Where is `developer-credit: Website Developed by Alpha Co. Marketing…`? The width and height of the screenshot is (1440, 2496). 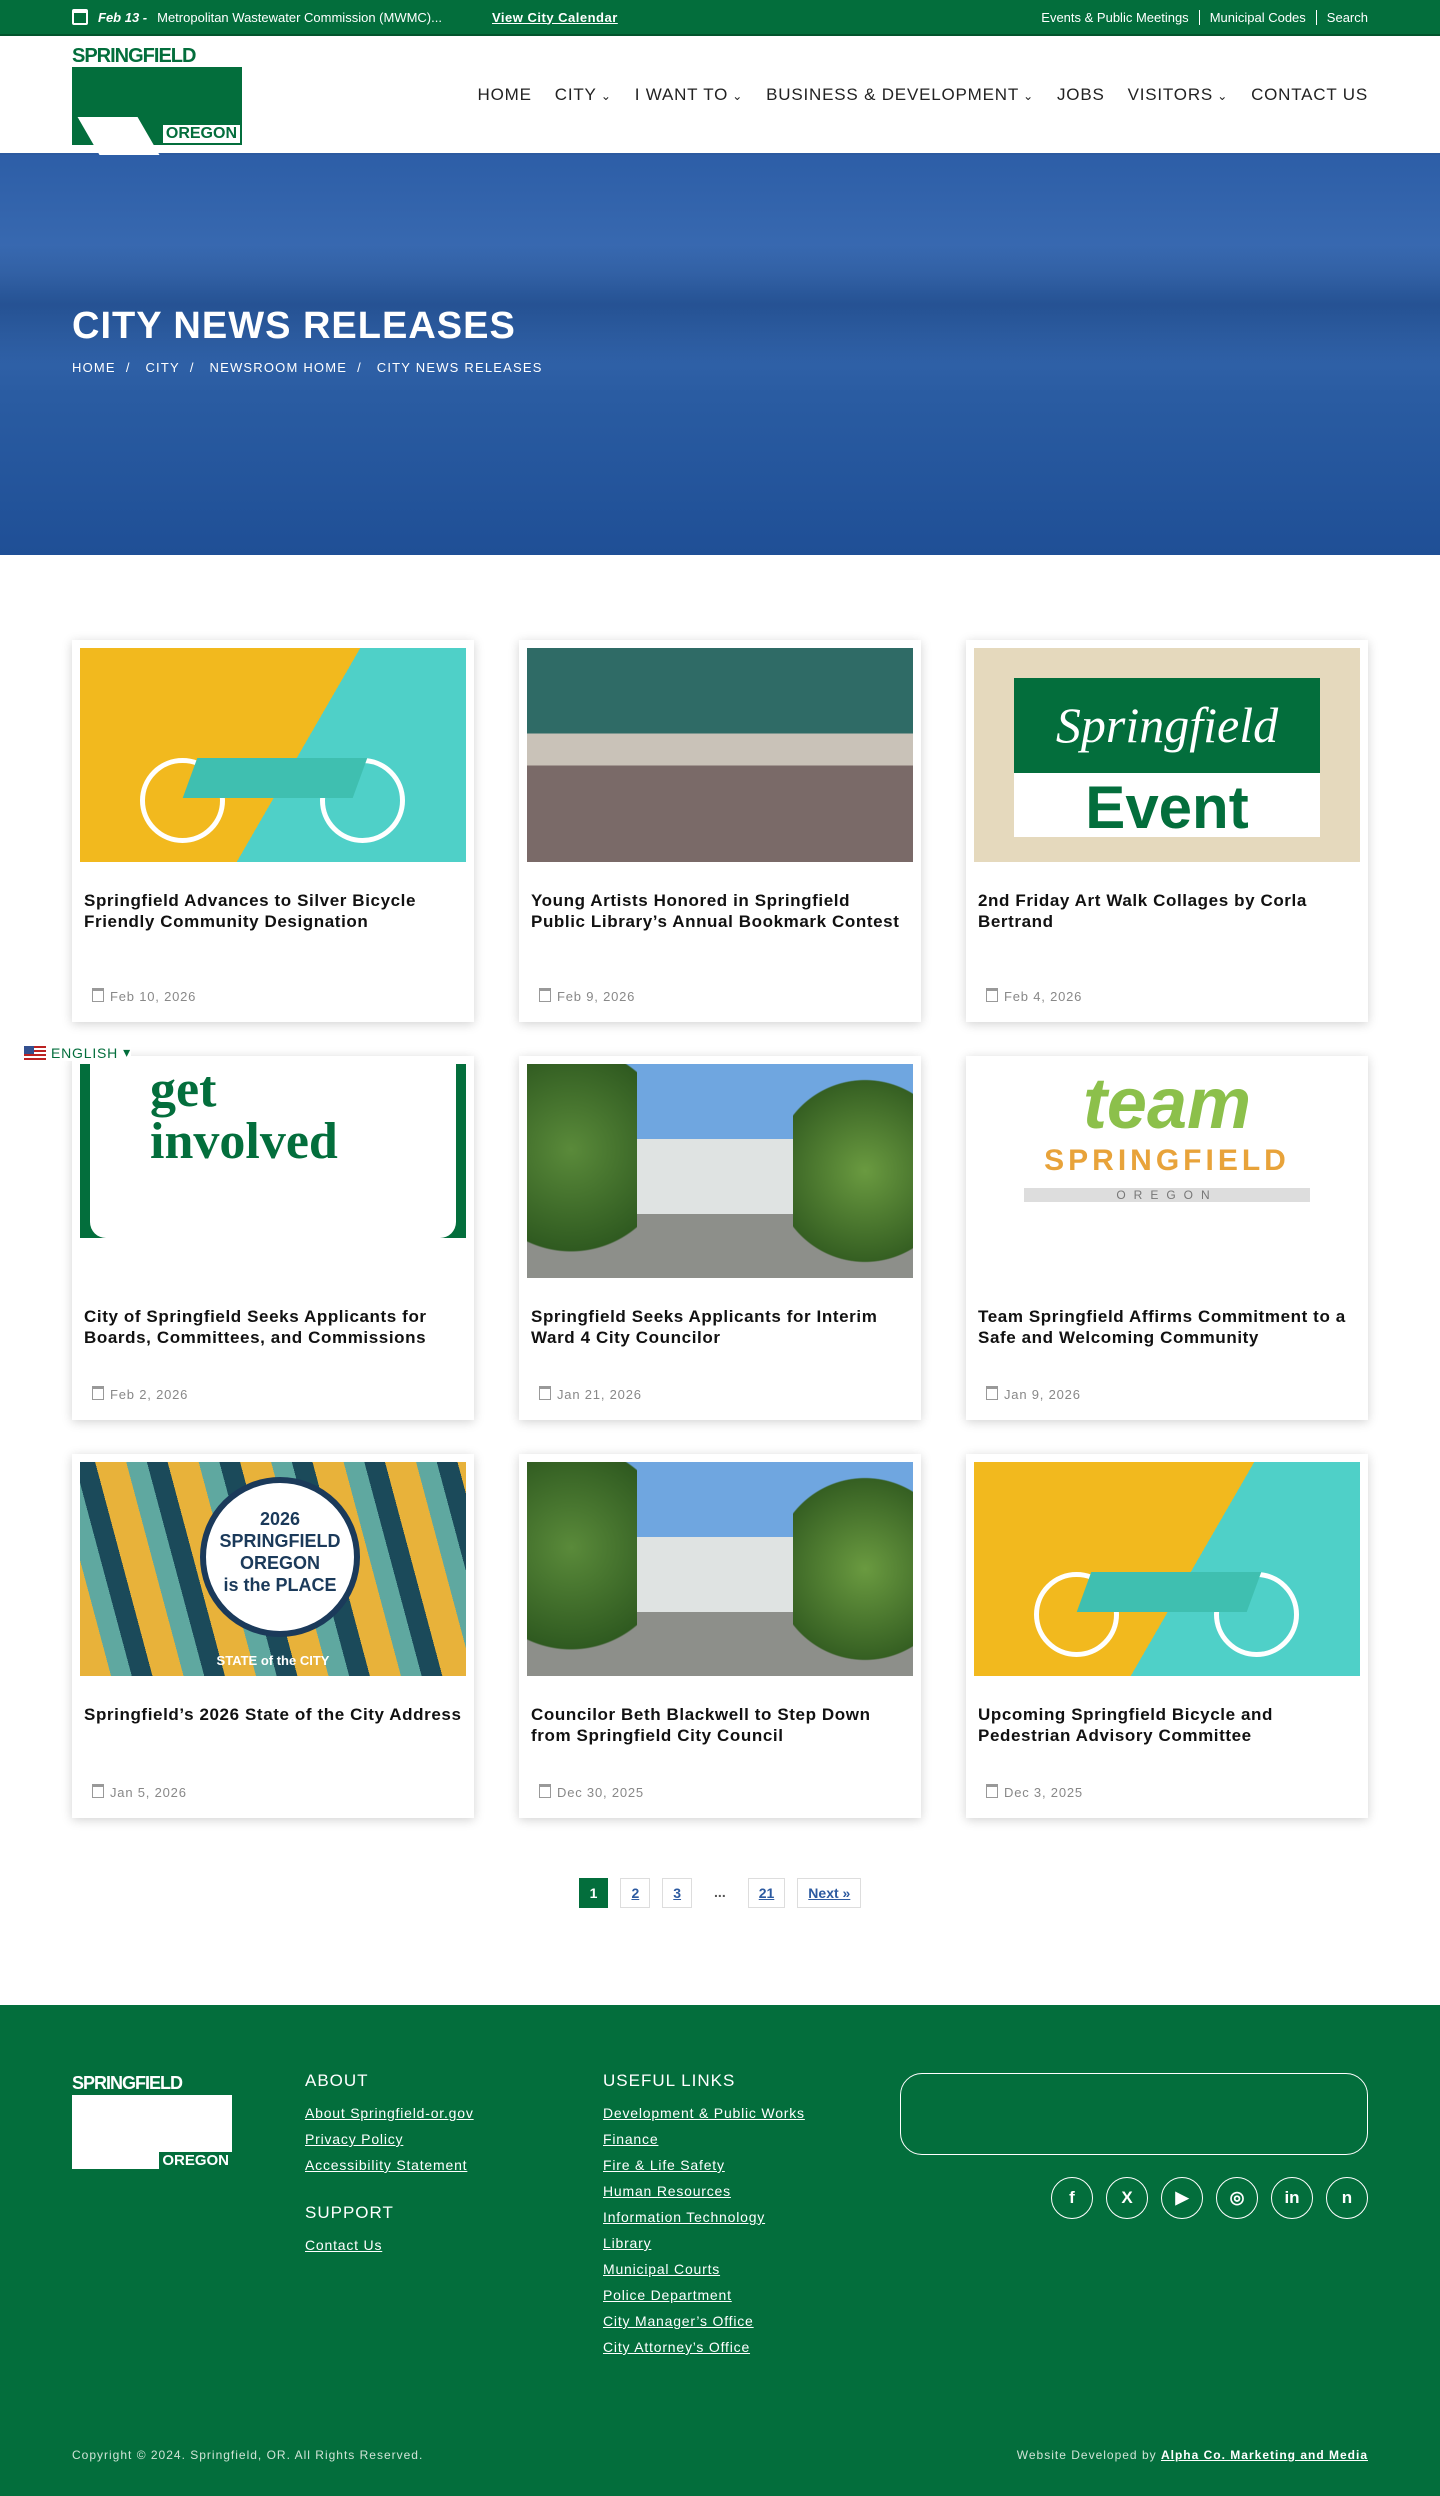 developer-credit: Website Developed by Alpha Co. Marketing… is located at coordinates (1192, 2455).